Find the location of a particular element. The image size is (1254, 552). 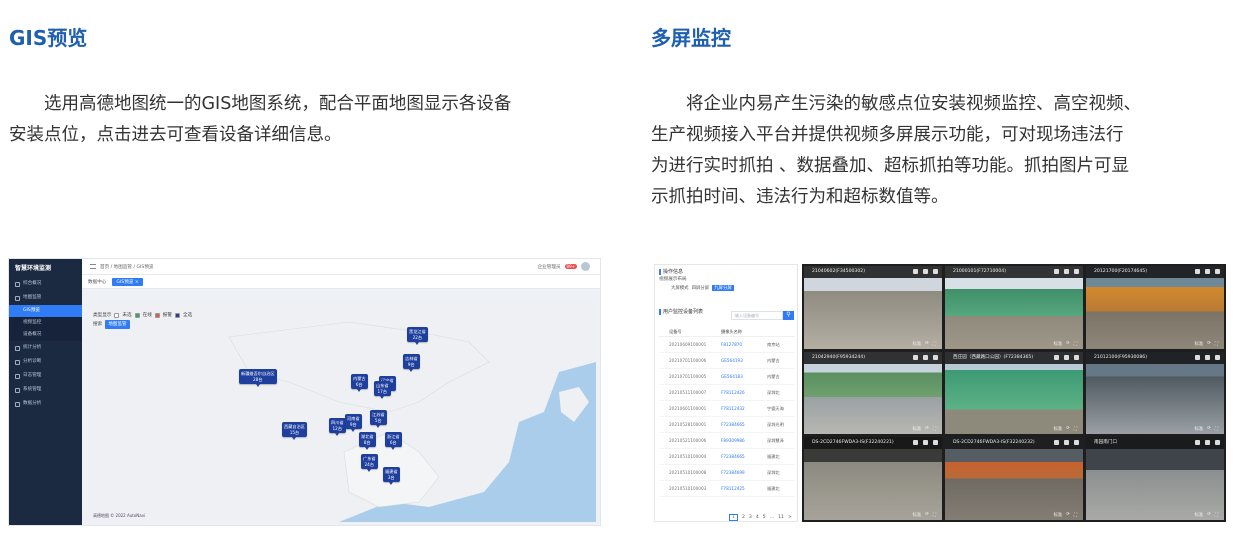

video-cell: 南园南门口 标准 ⟳ ⛶ is located at coordinates (1155, 478).